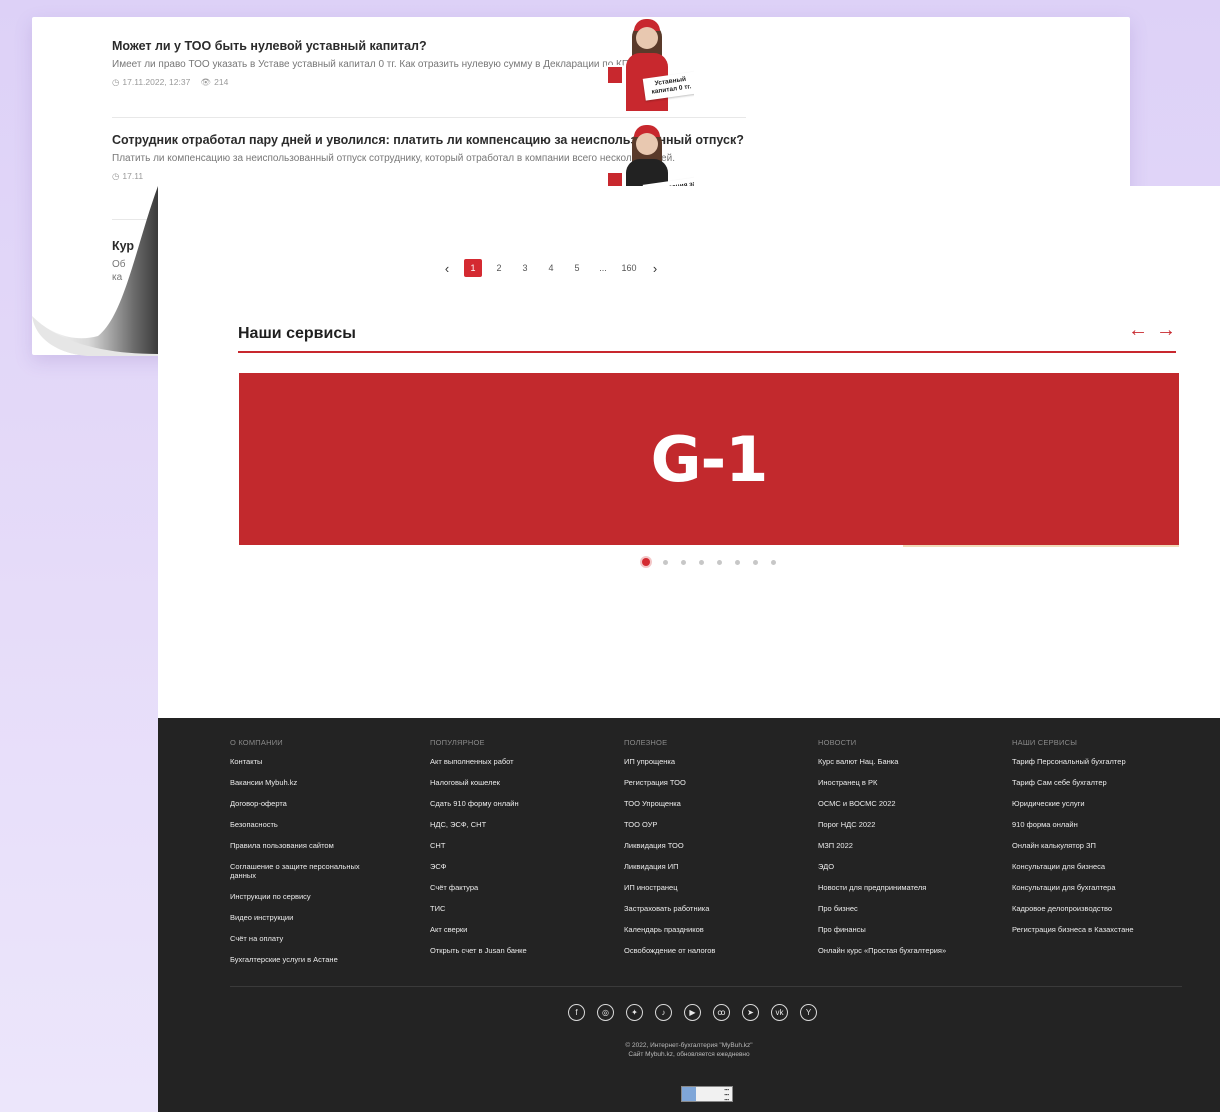  Describe the element at coordinates (908, 950) in the screenshot. I see `footer-link: Онлайн курс «Простая бухгалтерия»` at that location.